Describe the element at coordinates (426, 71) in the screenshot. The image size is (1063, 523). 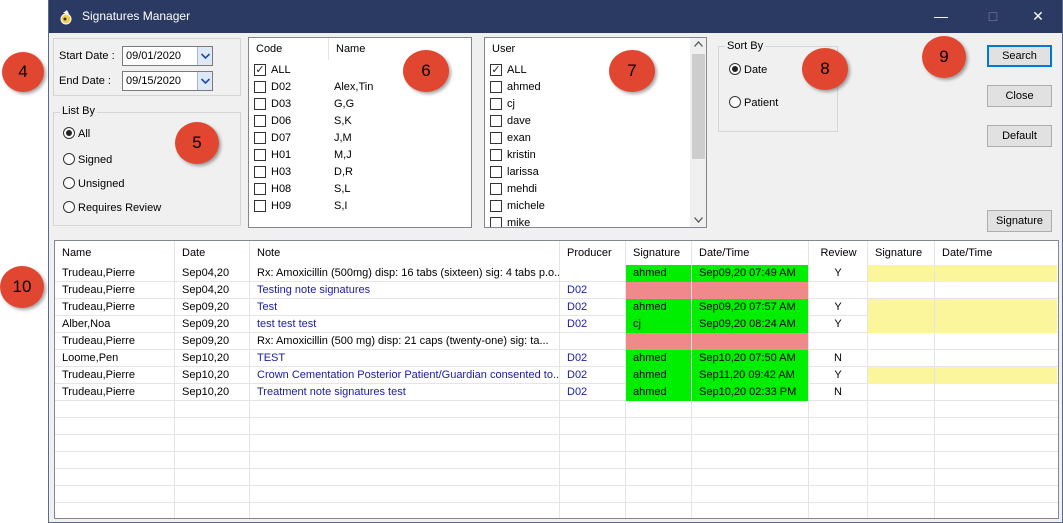
I see `callout-6: 6` at that location.